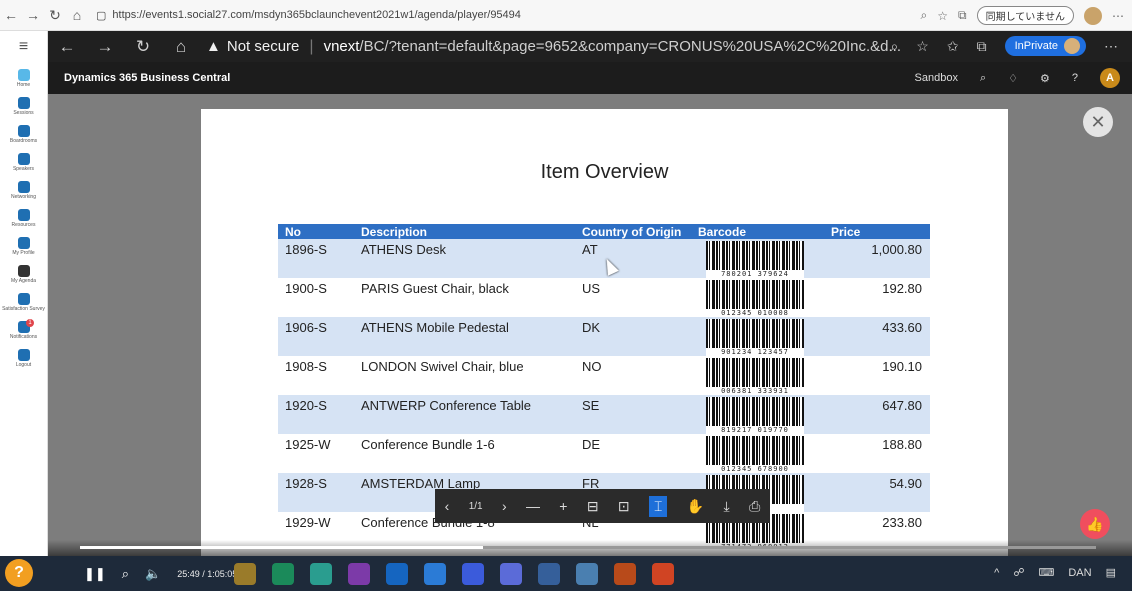 The width and height of the screenshot is (1132, 591). I want to click on search-icon: ⌕, so click(983, 78).